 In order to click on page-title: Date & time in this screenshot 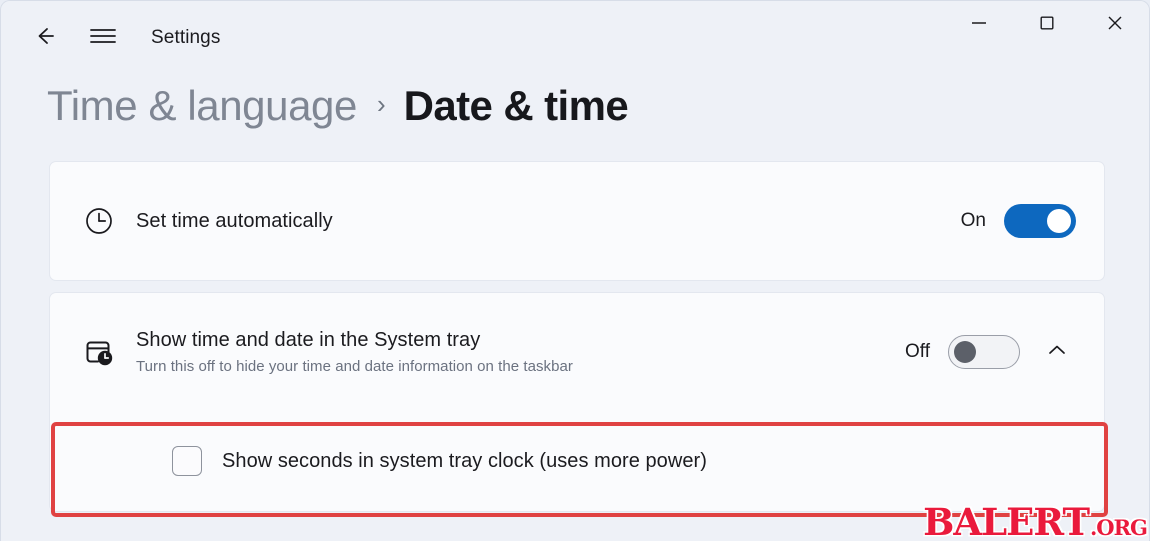, I will do `click(516, 105)`.